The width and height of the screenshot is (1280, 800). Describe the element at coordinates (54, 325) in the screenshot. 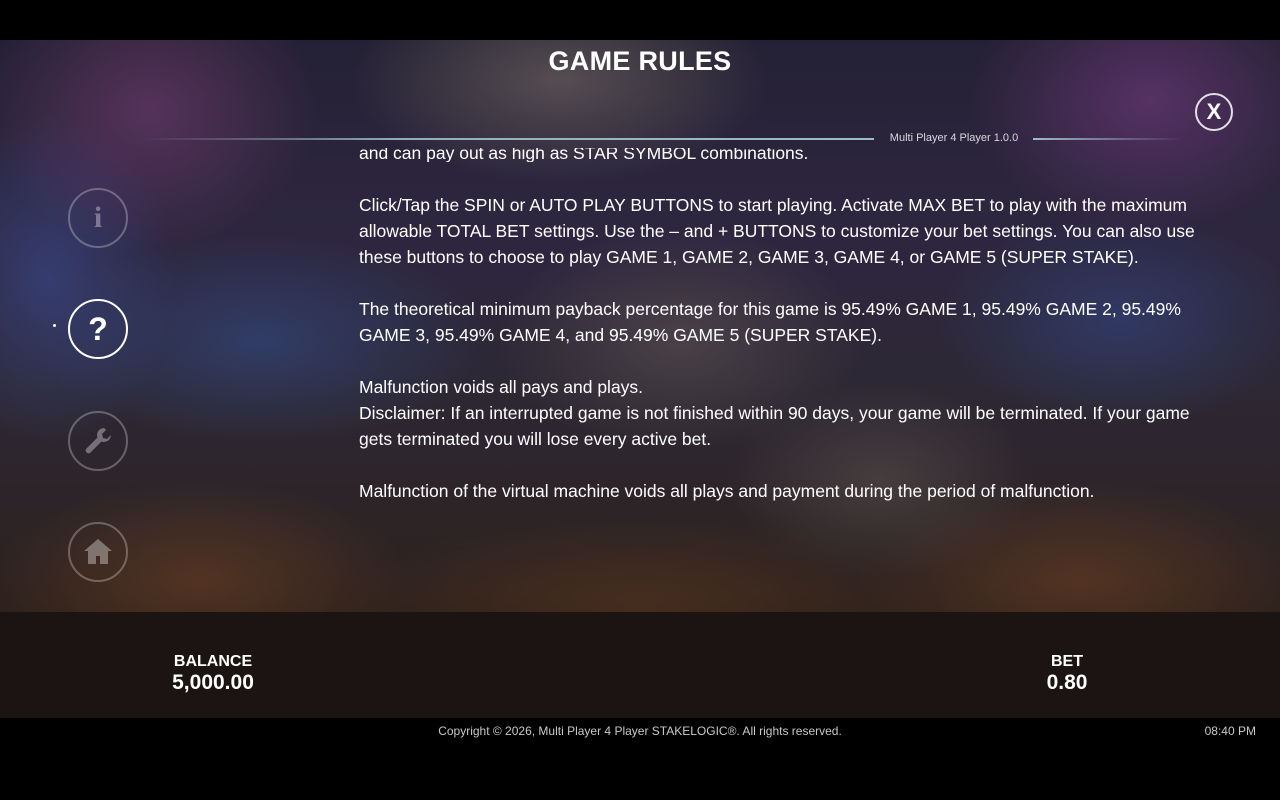

I see `active-indicator-dot` at that location.